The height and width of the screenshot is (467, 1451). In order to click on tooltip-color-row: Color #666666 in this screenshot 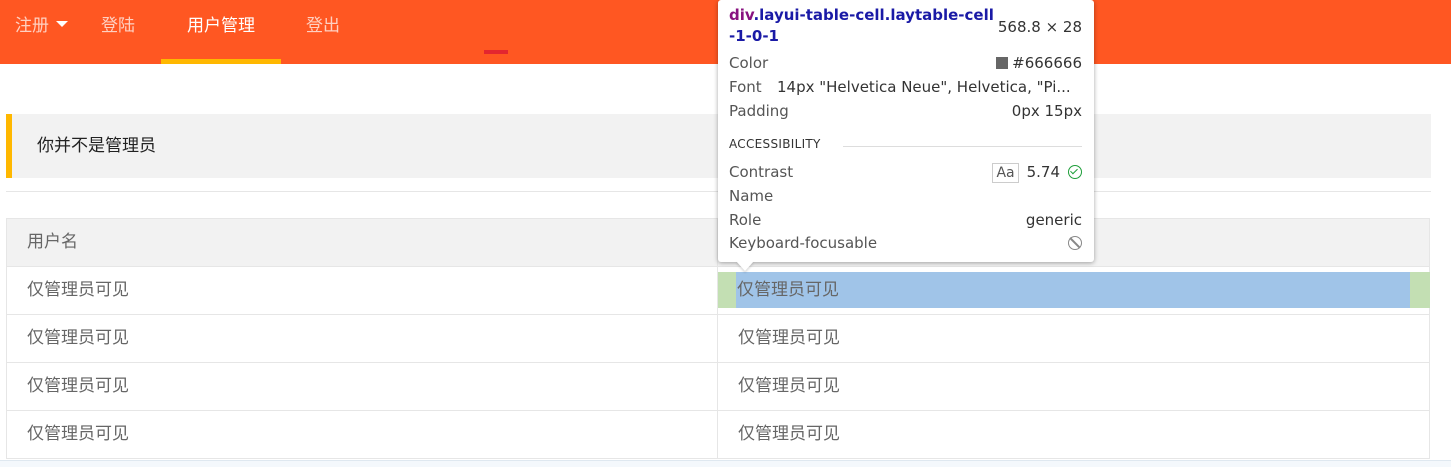, I will do `click(905, 63)`.